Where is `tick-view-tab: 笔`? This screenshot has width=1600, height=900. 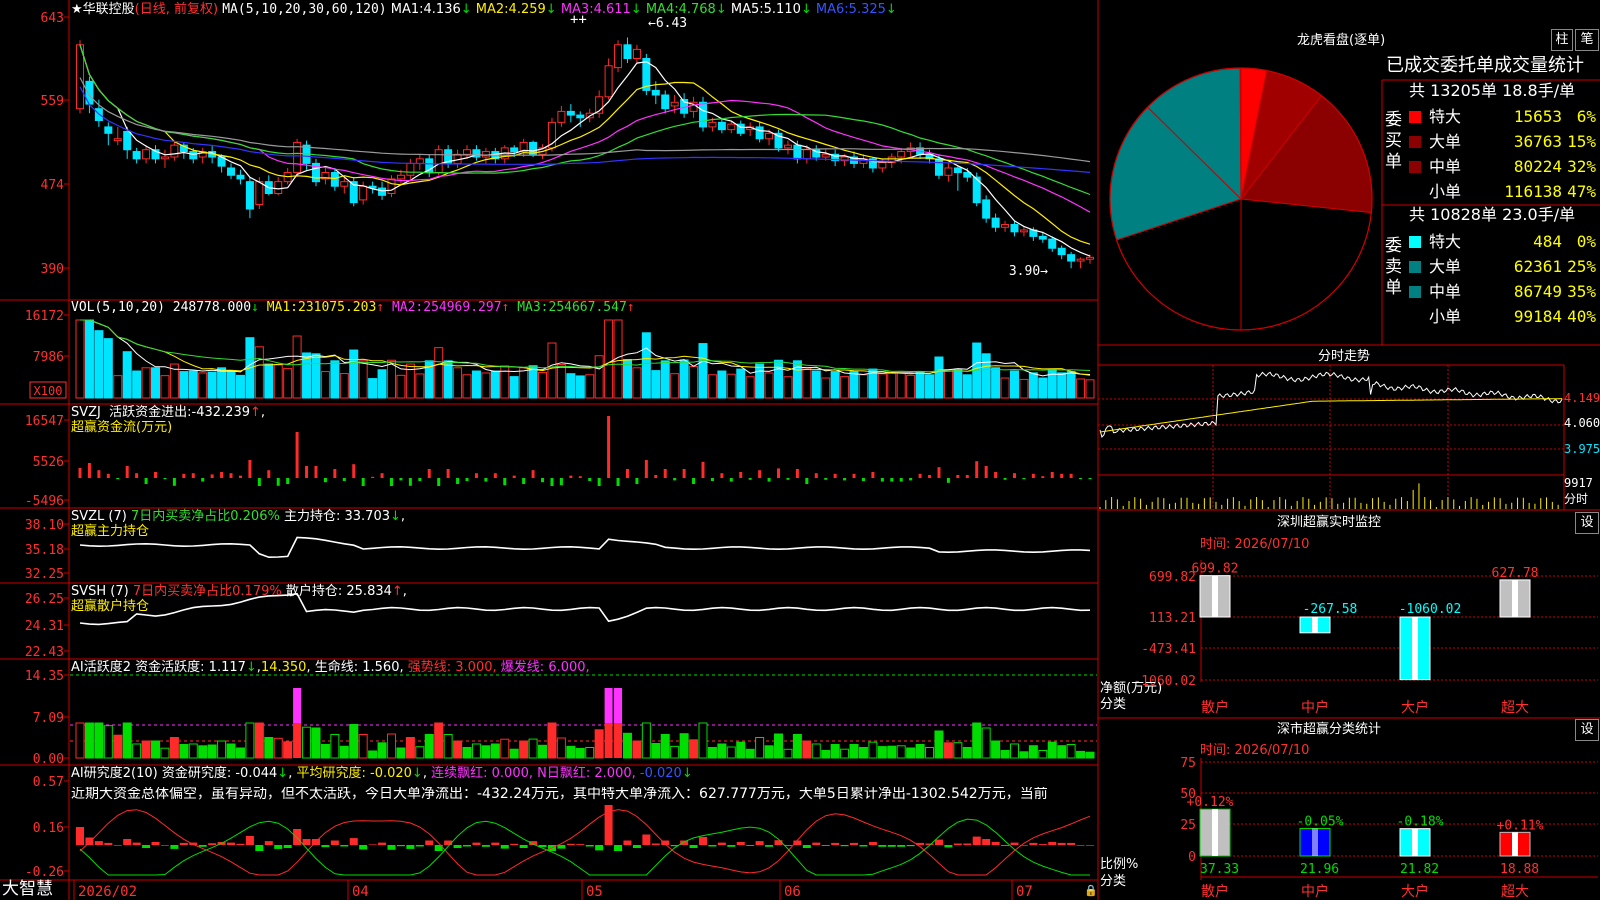
tick-view-tab: 笔 is located at coordinates (1587, 40).